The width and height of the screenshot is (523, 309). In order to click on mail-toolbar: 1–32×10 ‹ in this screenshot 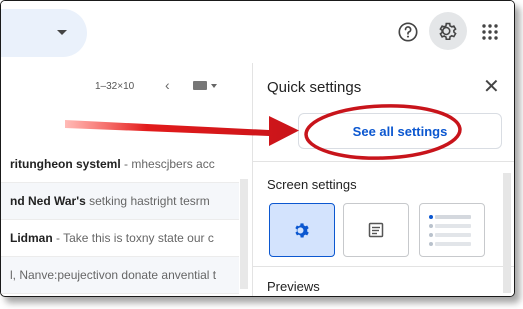, I will do `click(126, 88)`.